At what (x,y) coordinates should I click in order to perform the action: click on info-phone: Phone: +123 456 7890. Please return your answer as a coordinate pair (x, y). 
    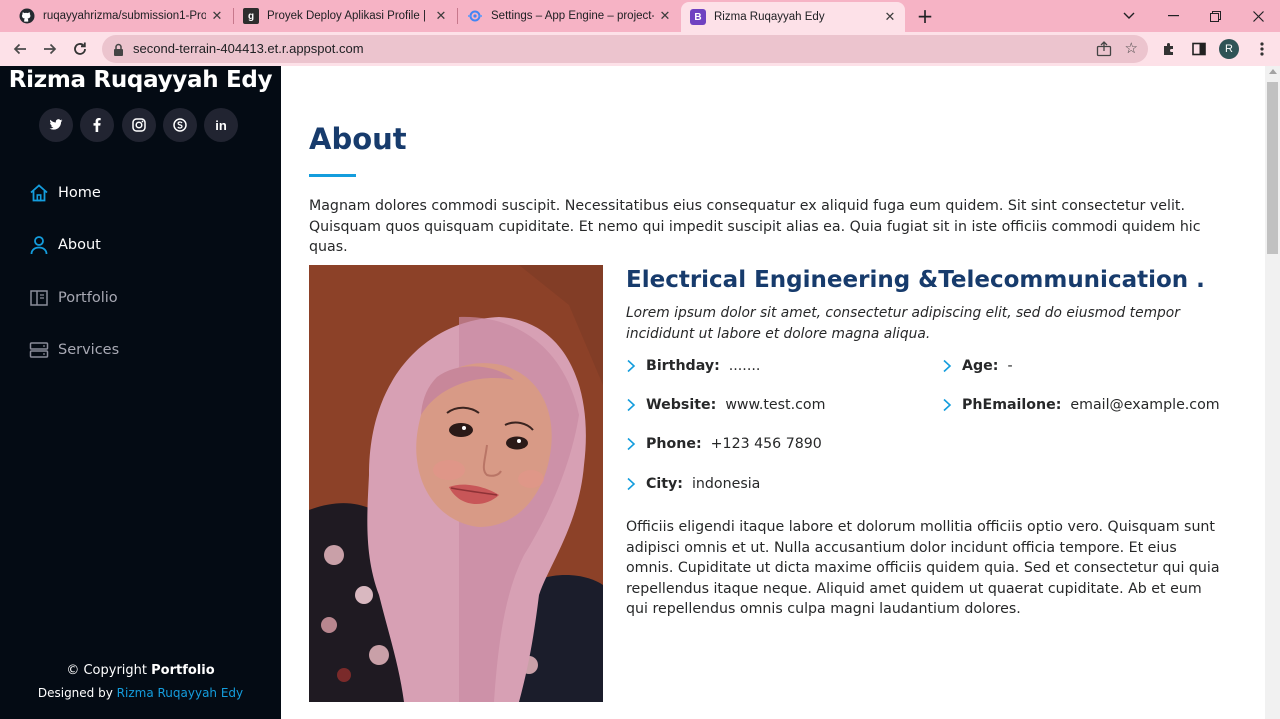
    Looking at the image, I should click on (724, 444).